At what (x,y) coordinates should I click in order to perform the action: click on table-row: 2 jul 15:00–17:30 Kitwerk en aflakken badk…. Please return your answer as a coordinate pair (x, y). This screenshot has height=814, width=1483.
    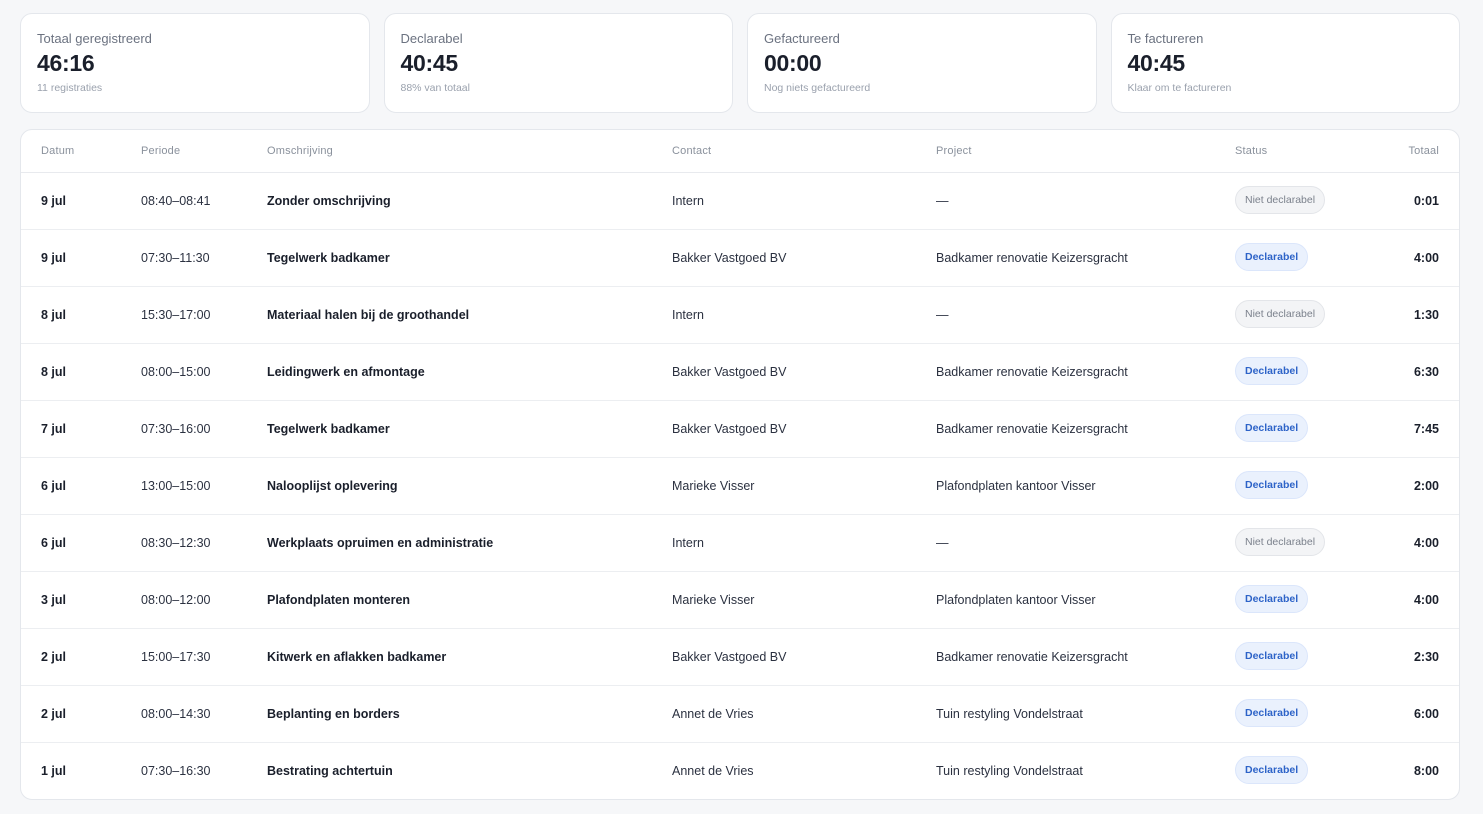
    Looking at the image, I should click on (740, 657).